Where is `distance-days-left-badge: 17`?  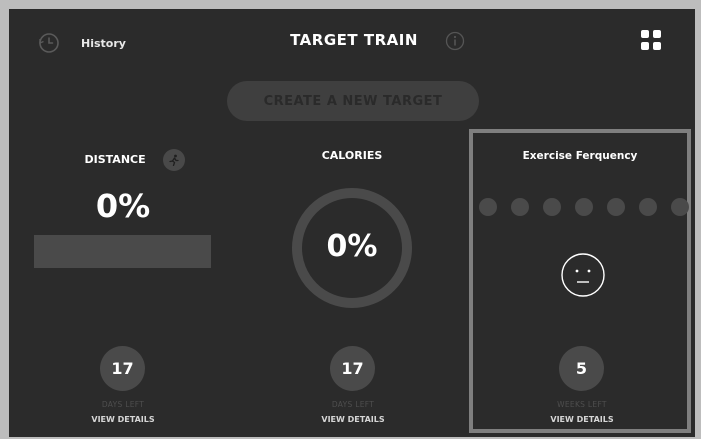
distance-days-left-badge: 17 is located at coordinates (122, 368).